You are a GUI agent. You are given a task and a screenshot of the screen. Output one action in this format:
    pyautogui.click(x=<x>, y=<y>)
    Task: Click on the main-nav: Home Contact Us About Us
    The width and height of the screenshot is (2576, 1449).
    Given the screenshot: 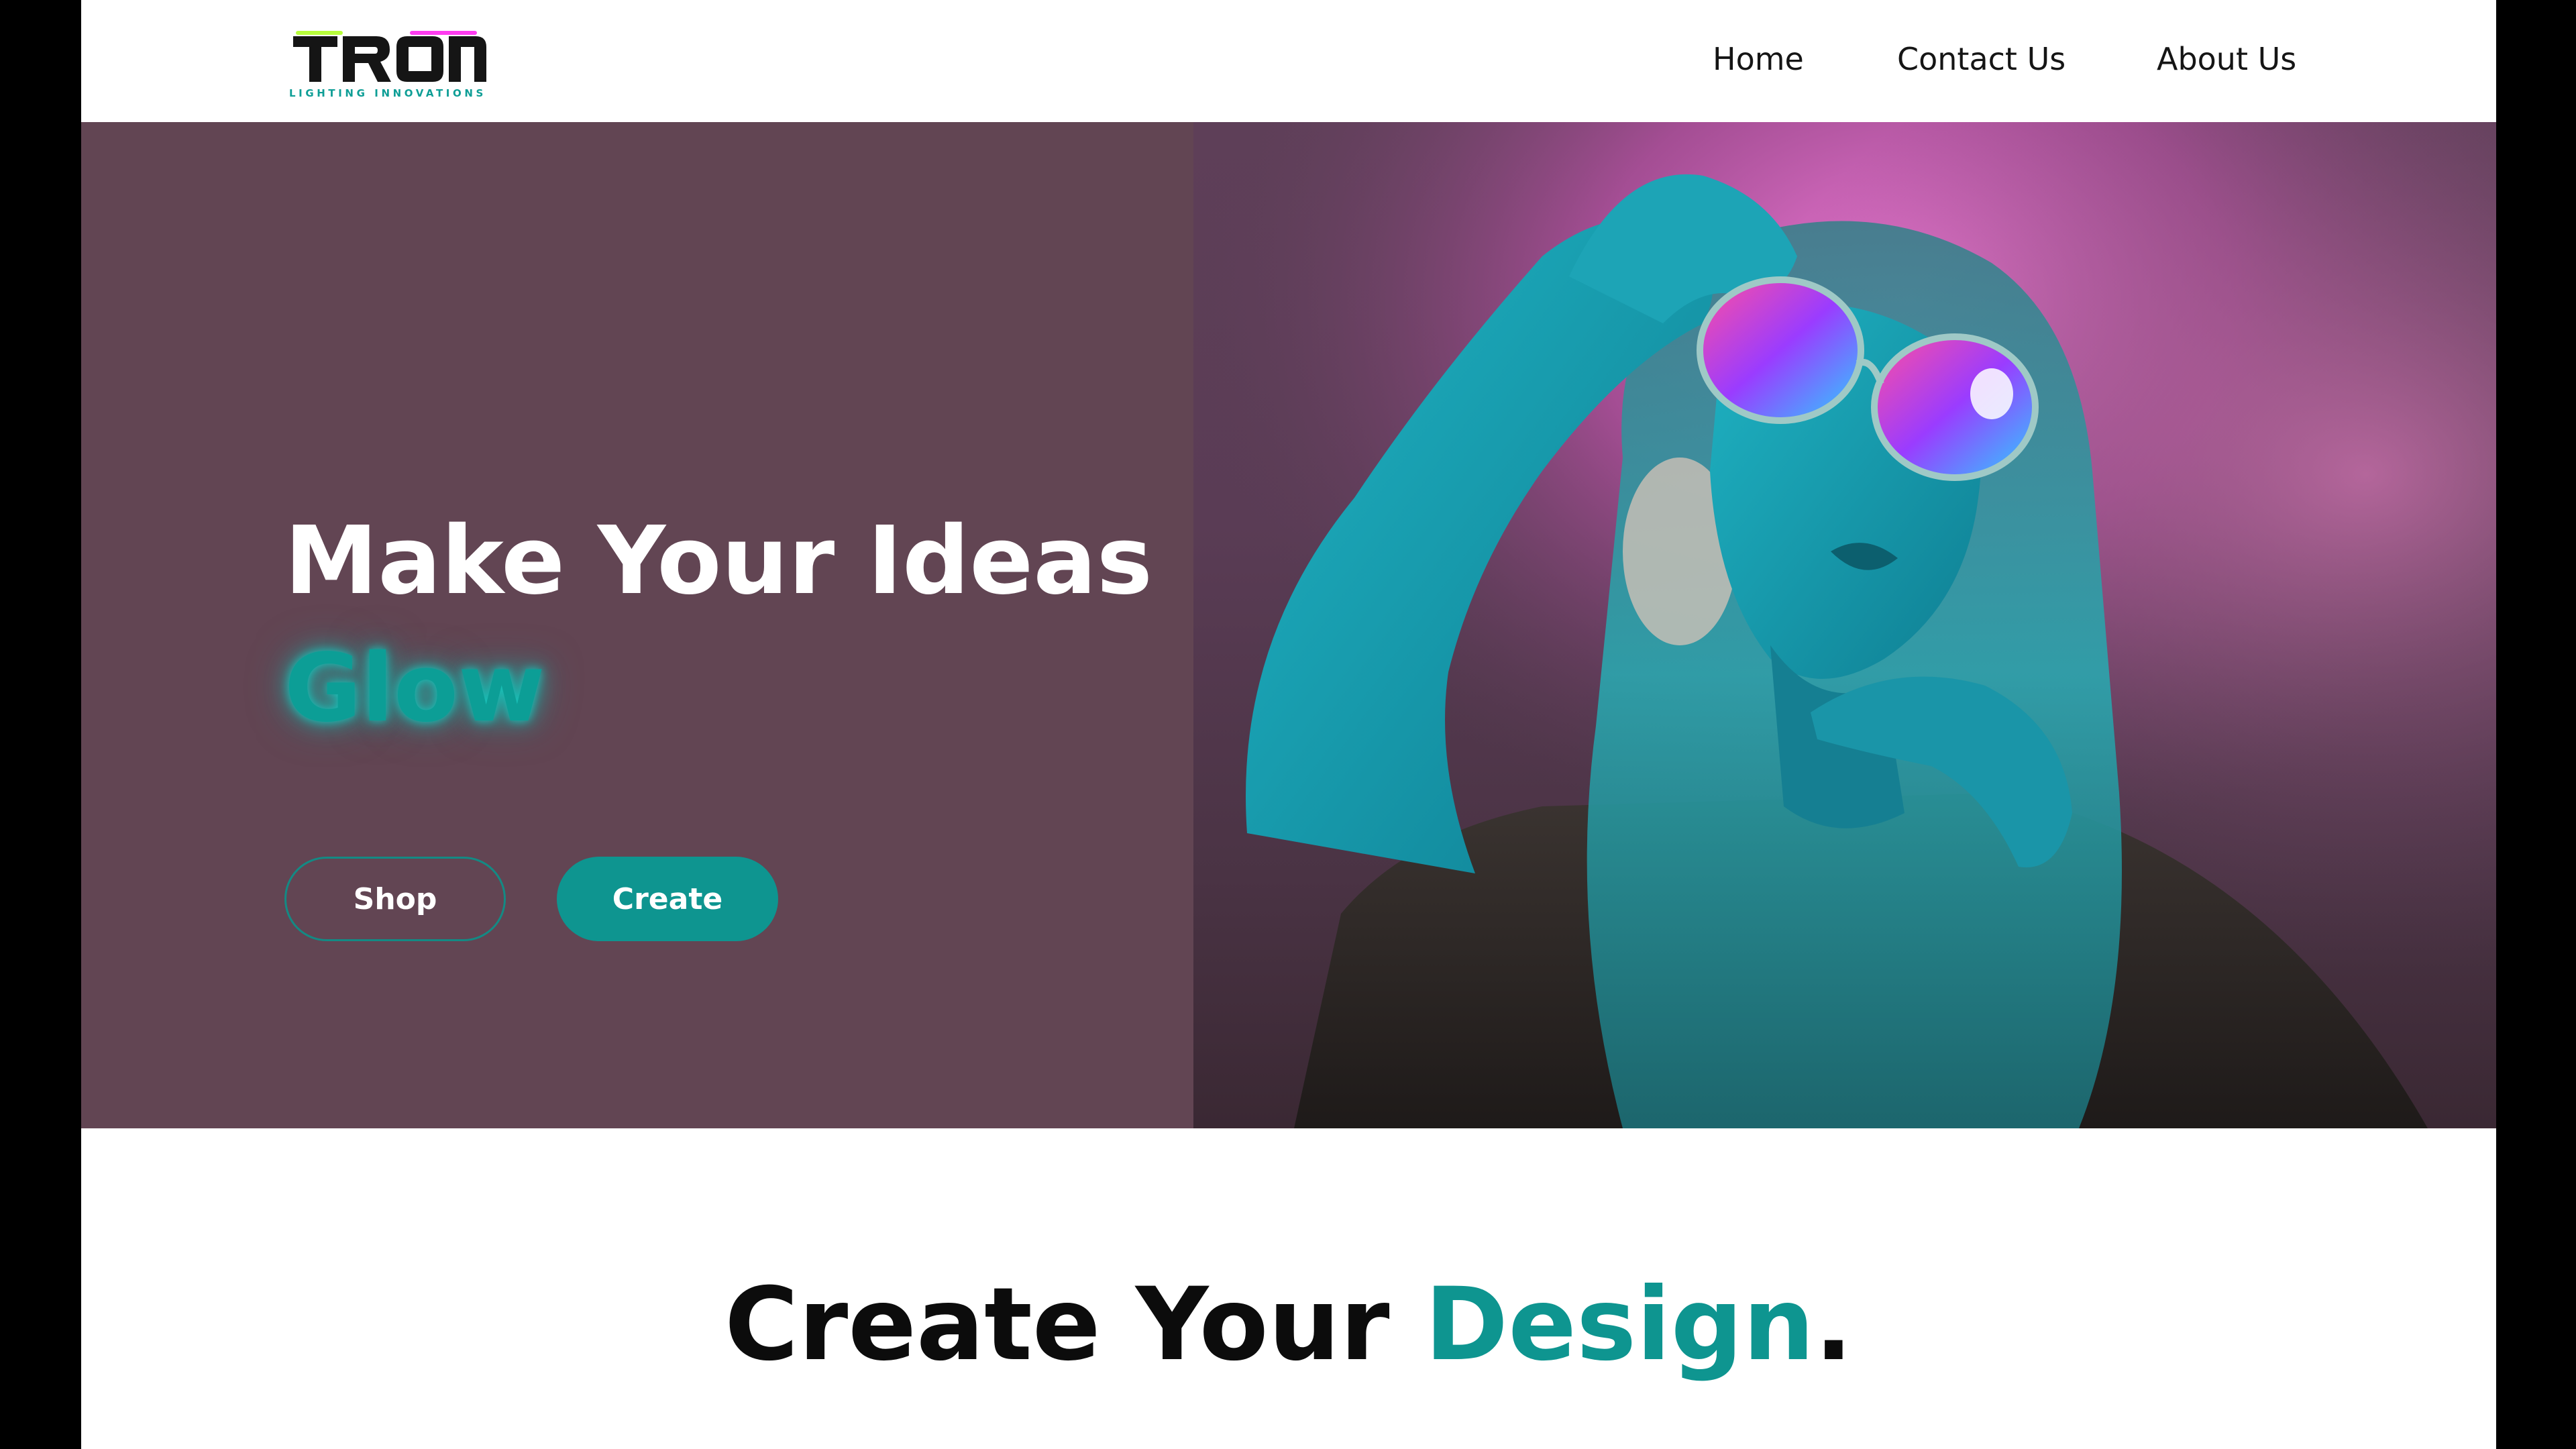 What is the action you would take?
    pyautogui.click(x=1288, y=59)
    